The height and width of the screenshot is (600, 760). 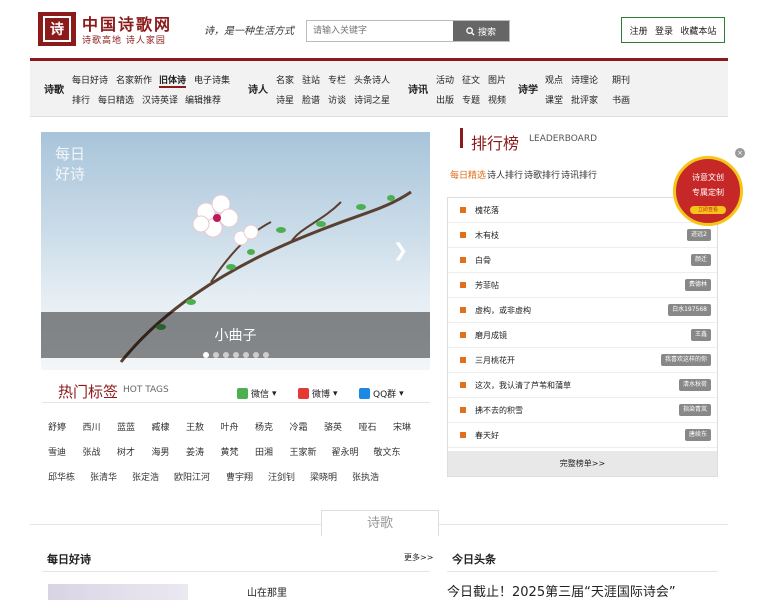 What do you see at coordinates (584, 99) in the screenshot?
I see `nav-item: 批评家` at bounding box center [584, 99].